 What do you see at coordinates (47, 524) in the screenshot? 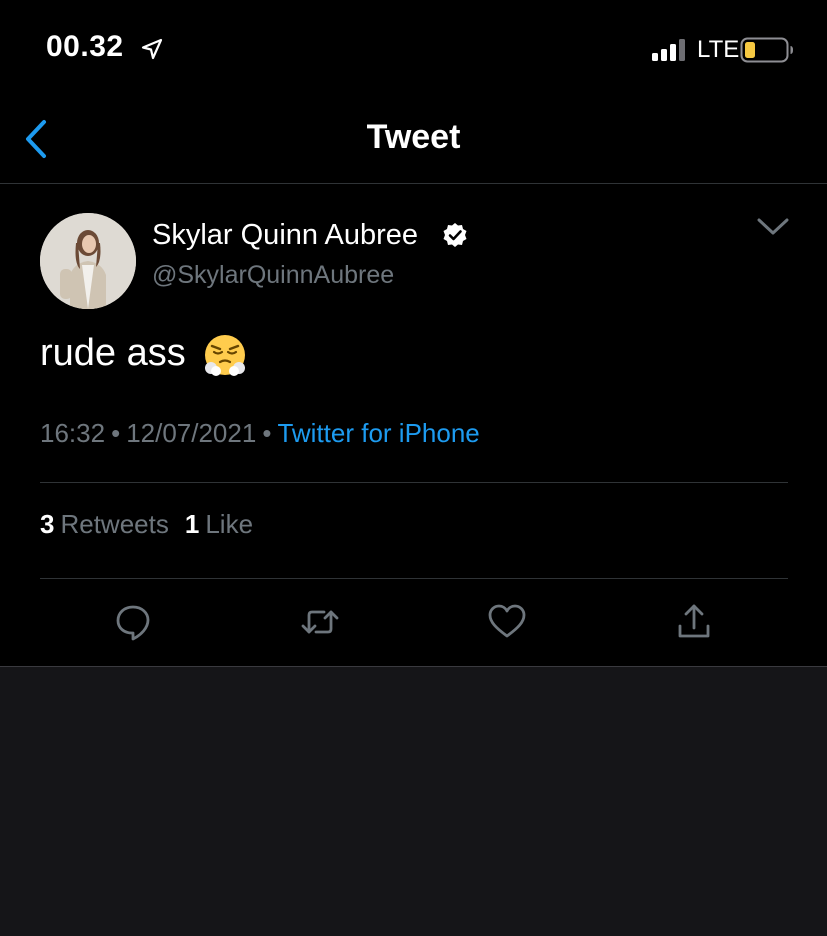
I see `retweets-count: 3` at bounding box center [47, 524].